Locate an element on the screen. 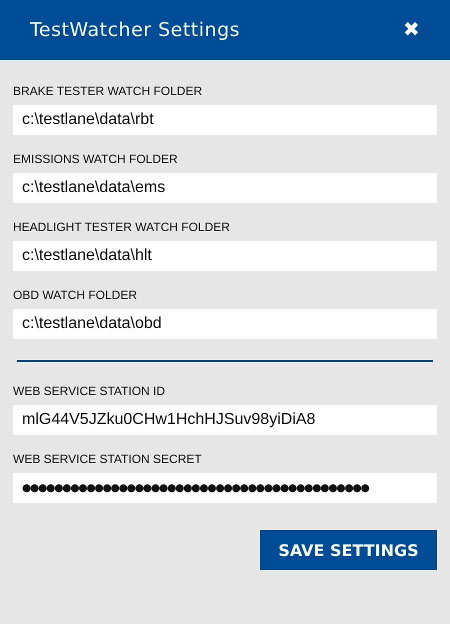  field-label: EMISSIONS WATCH FOLDER is located at coordinates (96, 159).